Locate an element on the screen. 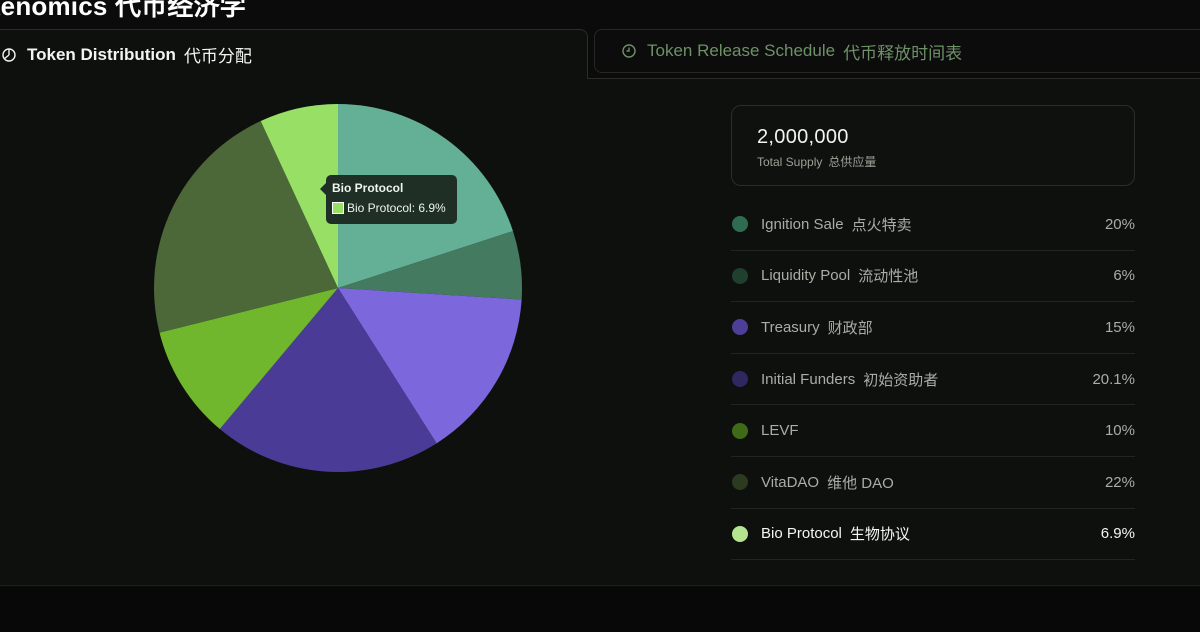 Image resolution: width=1200 pixels, height=632 pixels. legend-label: Initial Funders is located at coordinates (808, 379).